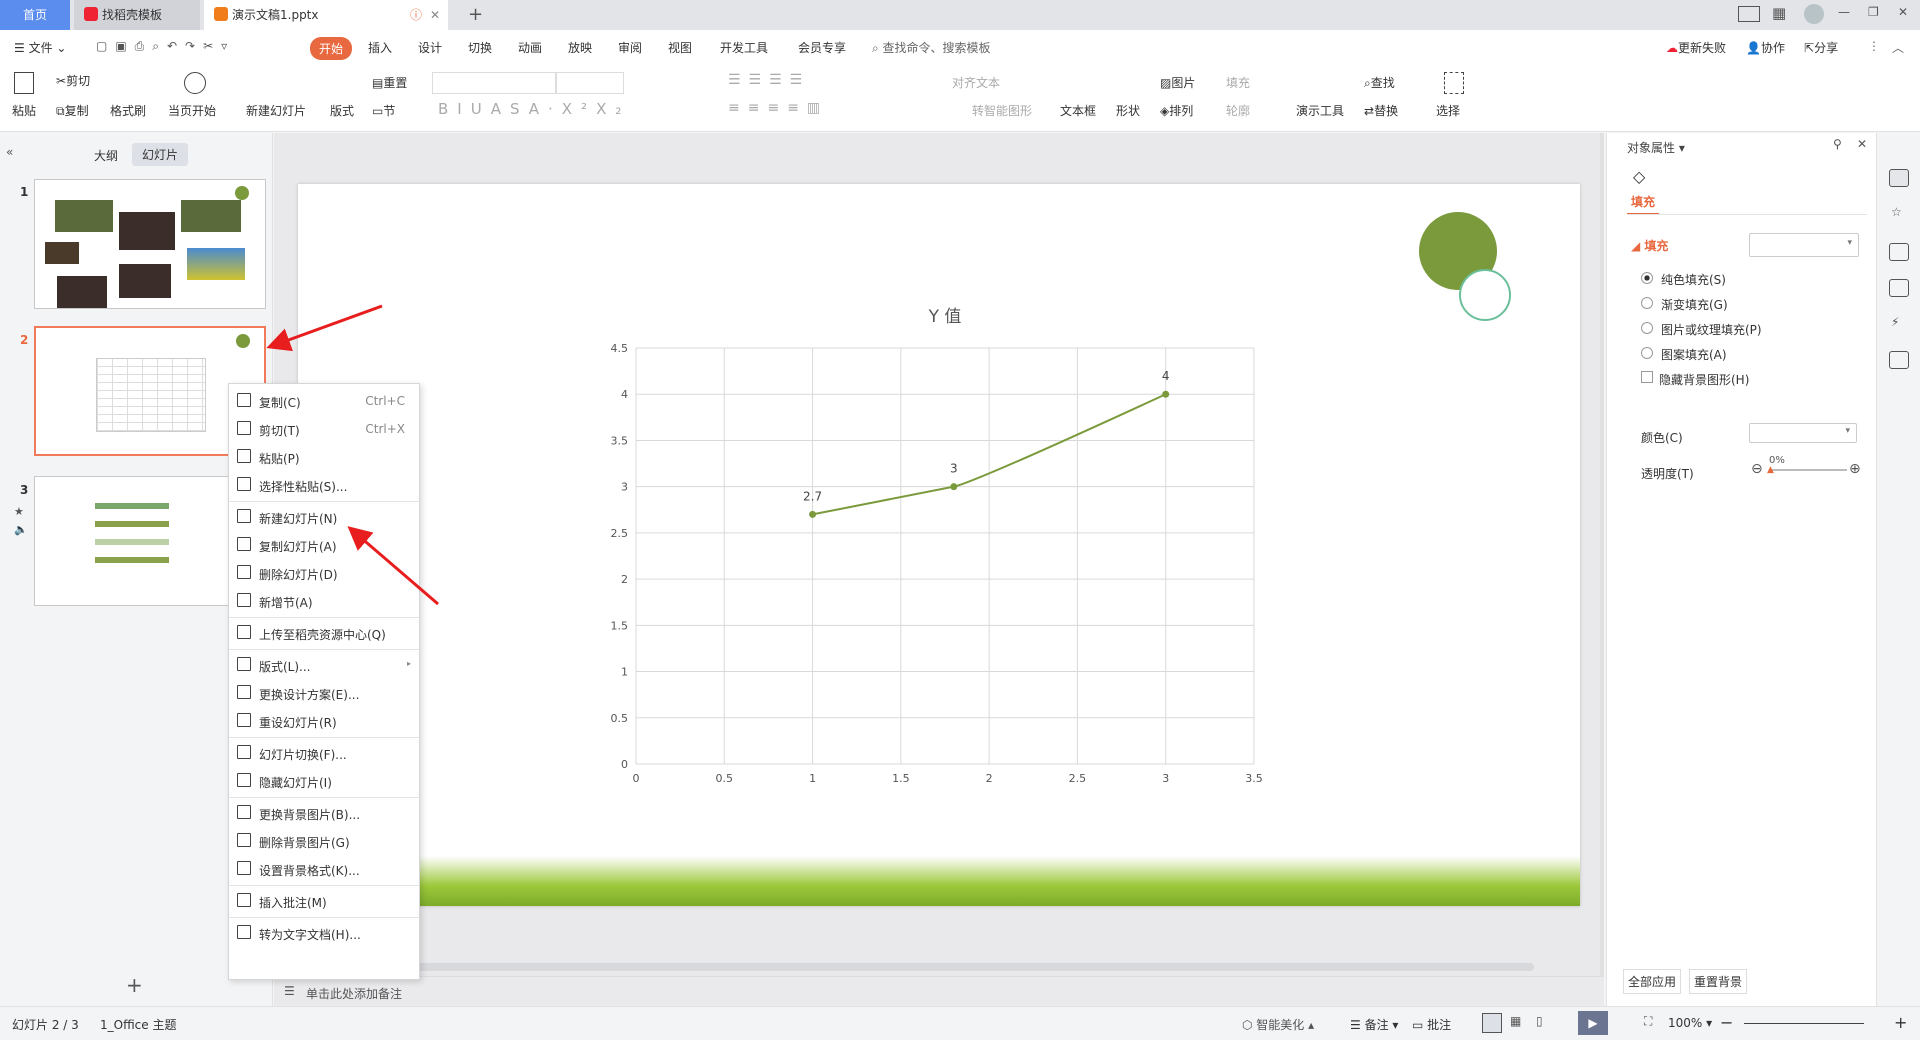  I want to click on menu-slideshow: 放映, so click(580, 47).